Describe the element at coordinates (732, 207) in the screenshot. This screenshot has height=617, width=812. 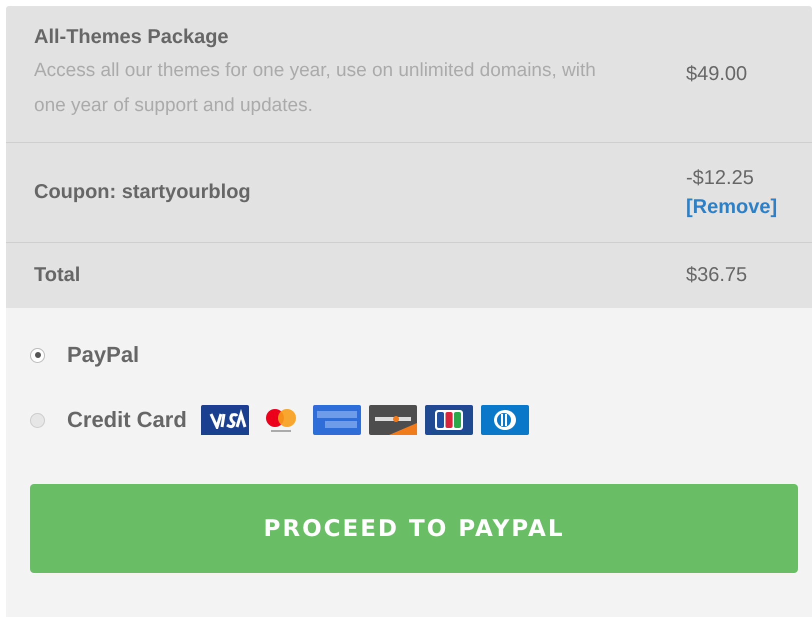
I see `remove-link: [Remove]` at that location.